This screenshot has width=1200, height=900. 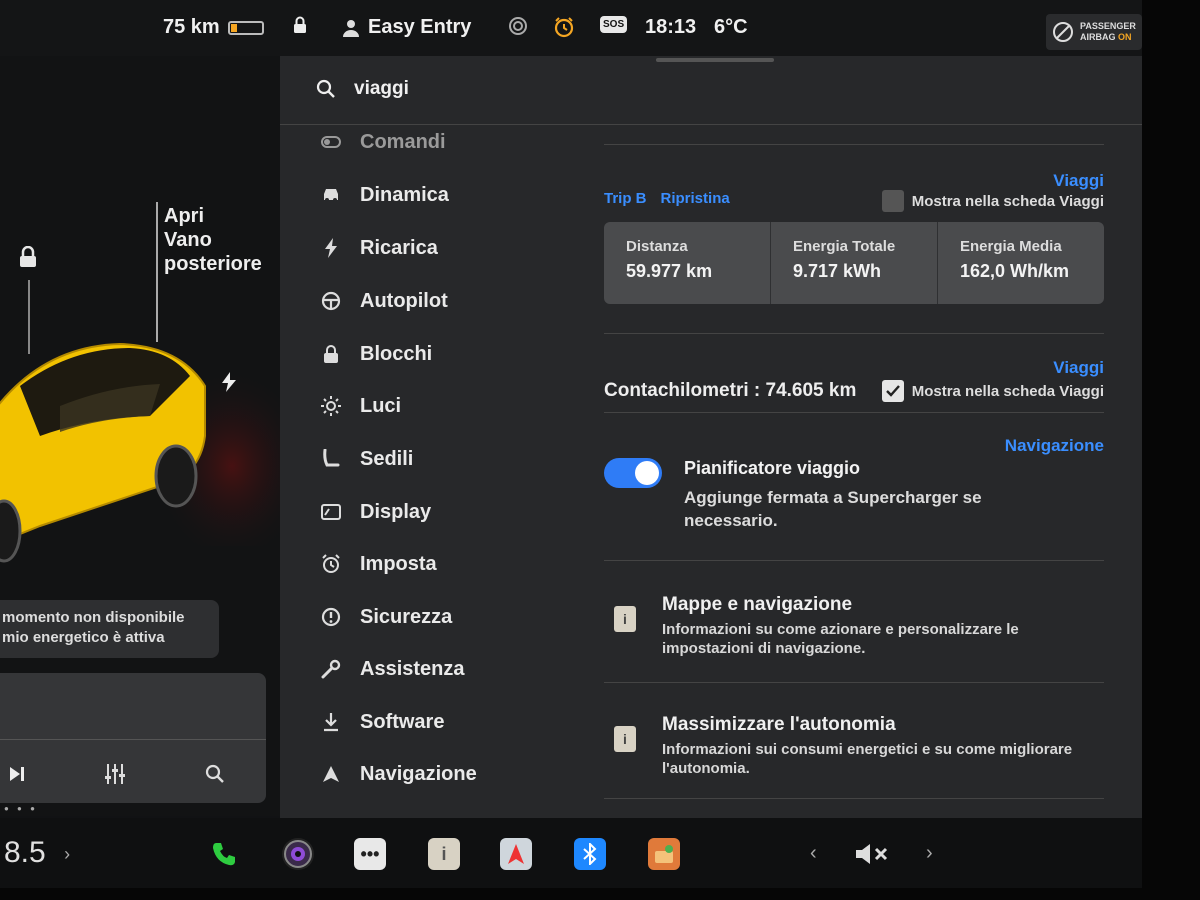 I want to click on next-track-icon, so click(x=17, y=774).